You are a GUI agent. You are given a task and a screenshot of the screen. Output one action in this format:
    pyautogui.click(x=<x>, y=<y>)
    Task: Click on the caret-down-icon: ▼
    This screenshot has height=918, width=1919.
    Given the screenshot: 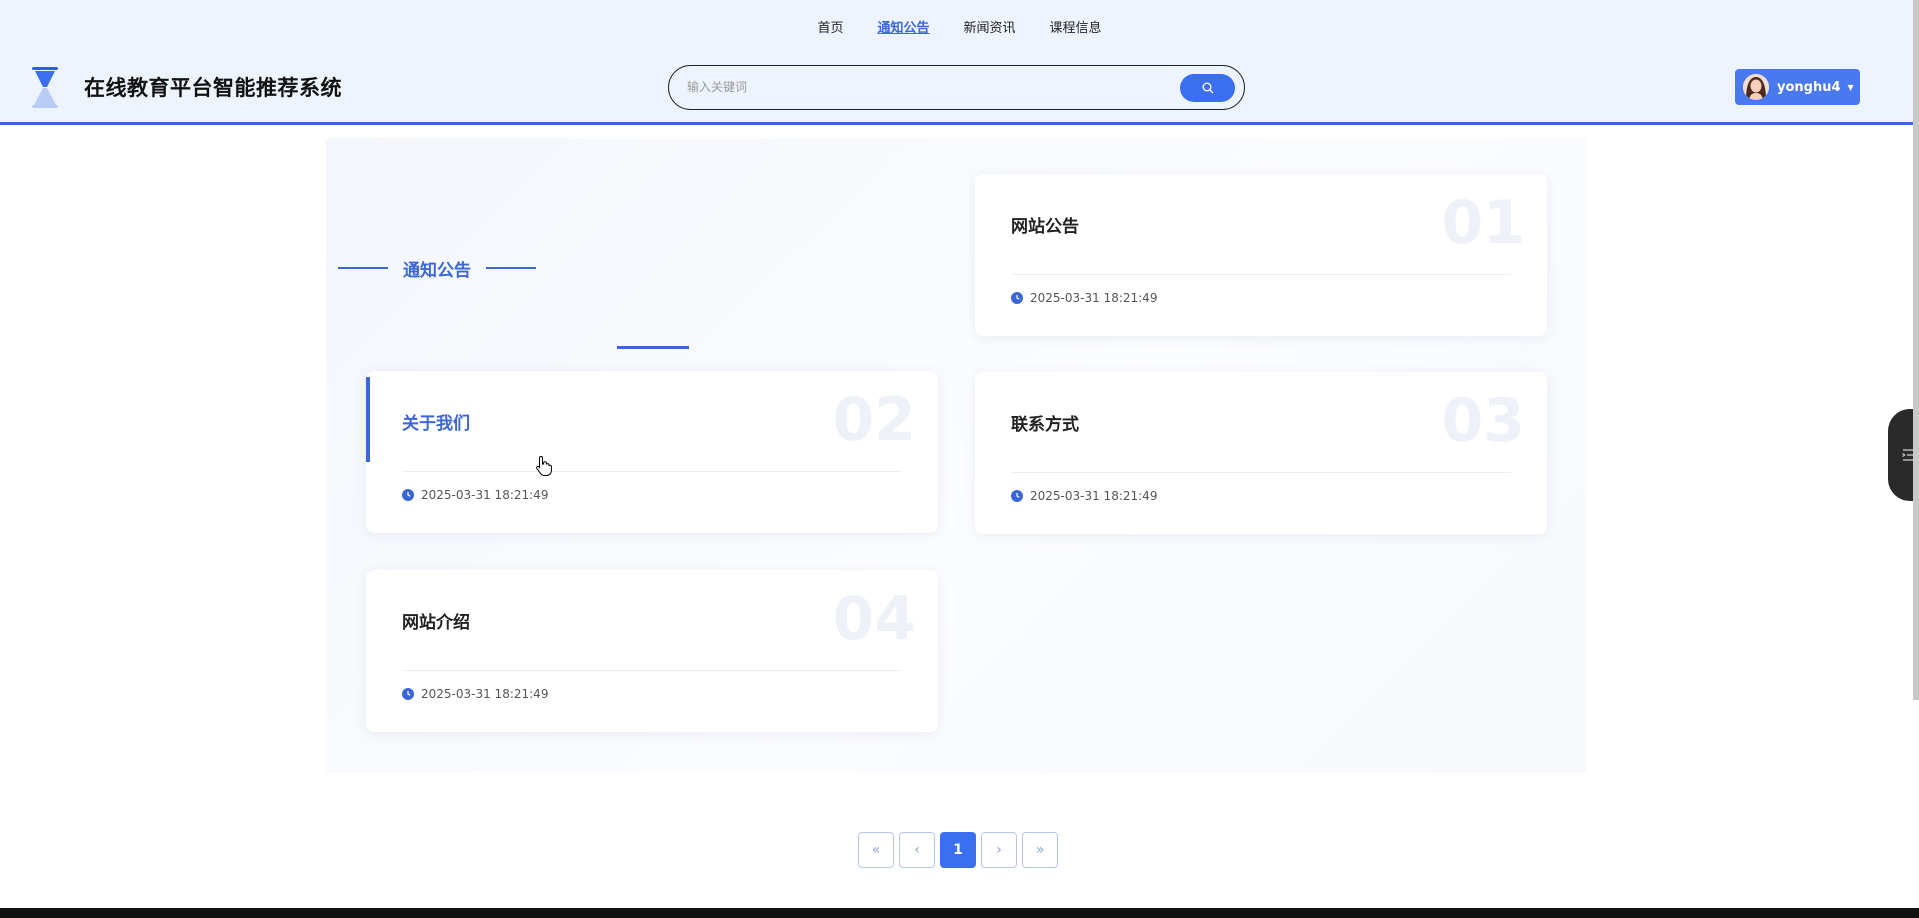 What is the action you would take?
    pyautogui.click(x=1850, y=87)
    